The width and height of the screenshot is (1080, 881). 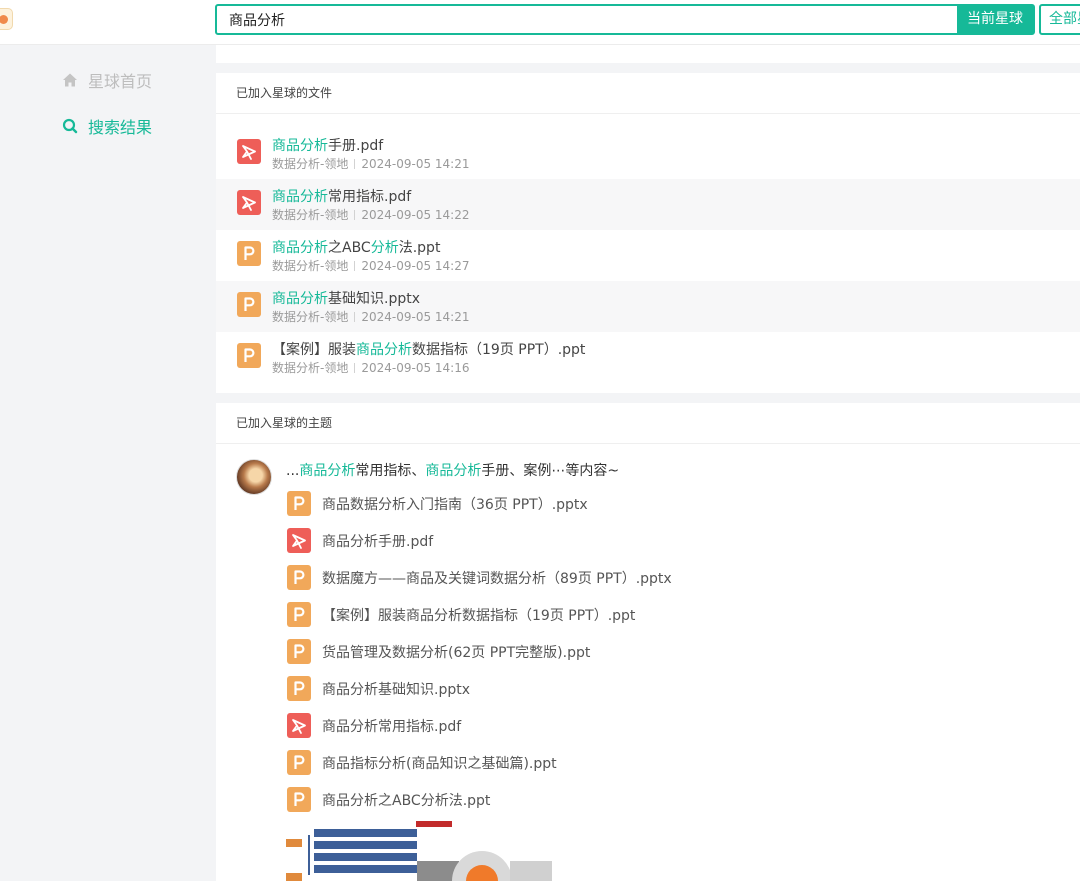 What do you see at coordinates (349, 248) in the screenshot?
I see `file-name-text: 之ABC` at bounding box center [349, 248].